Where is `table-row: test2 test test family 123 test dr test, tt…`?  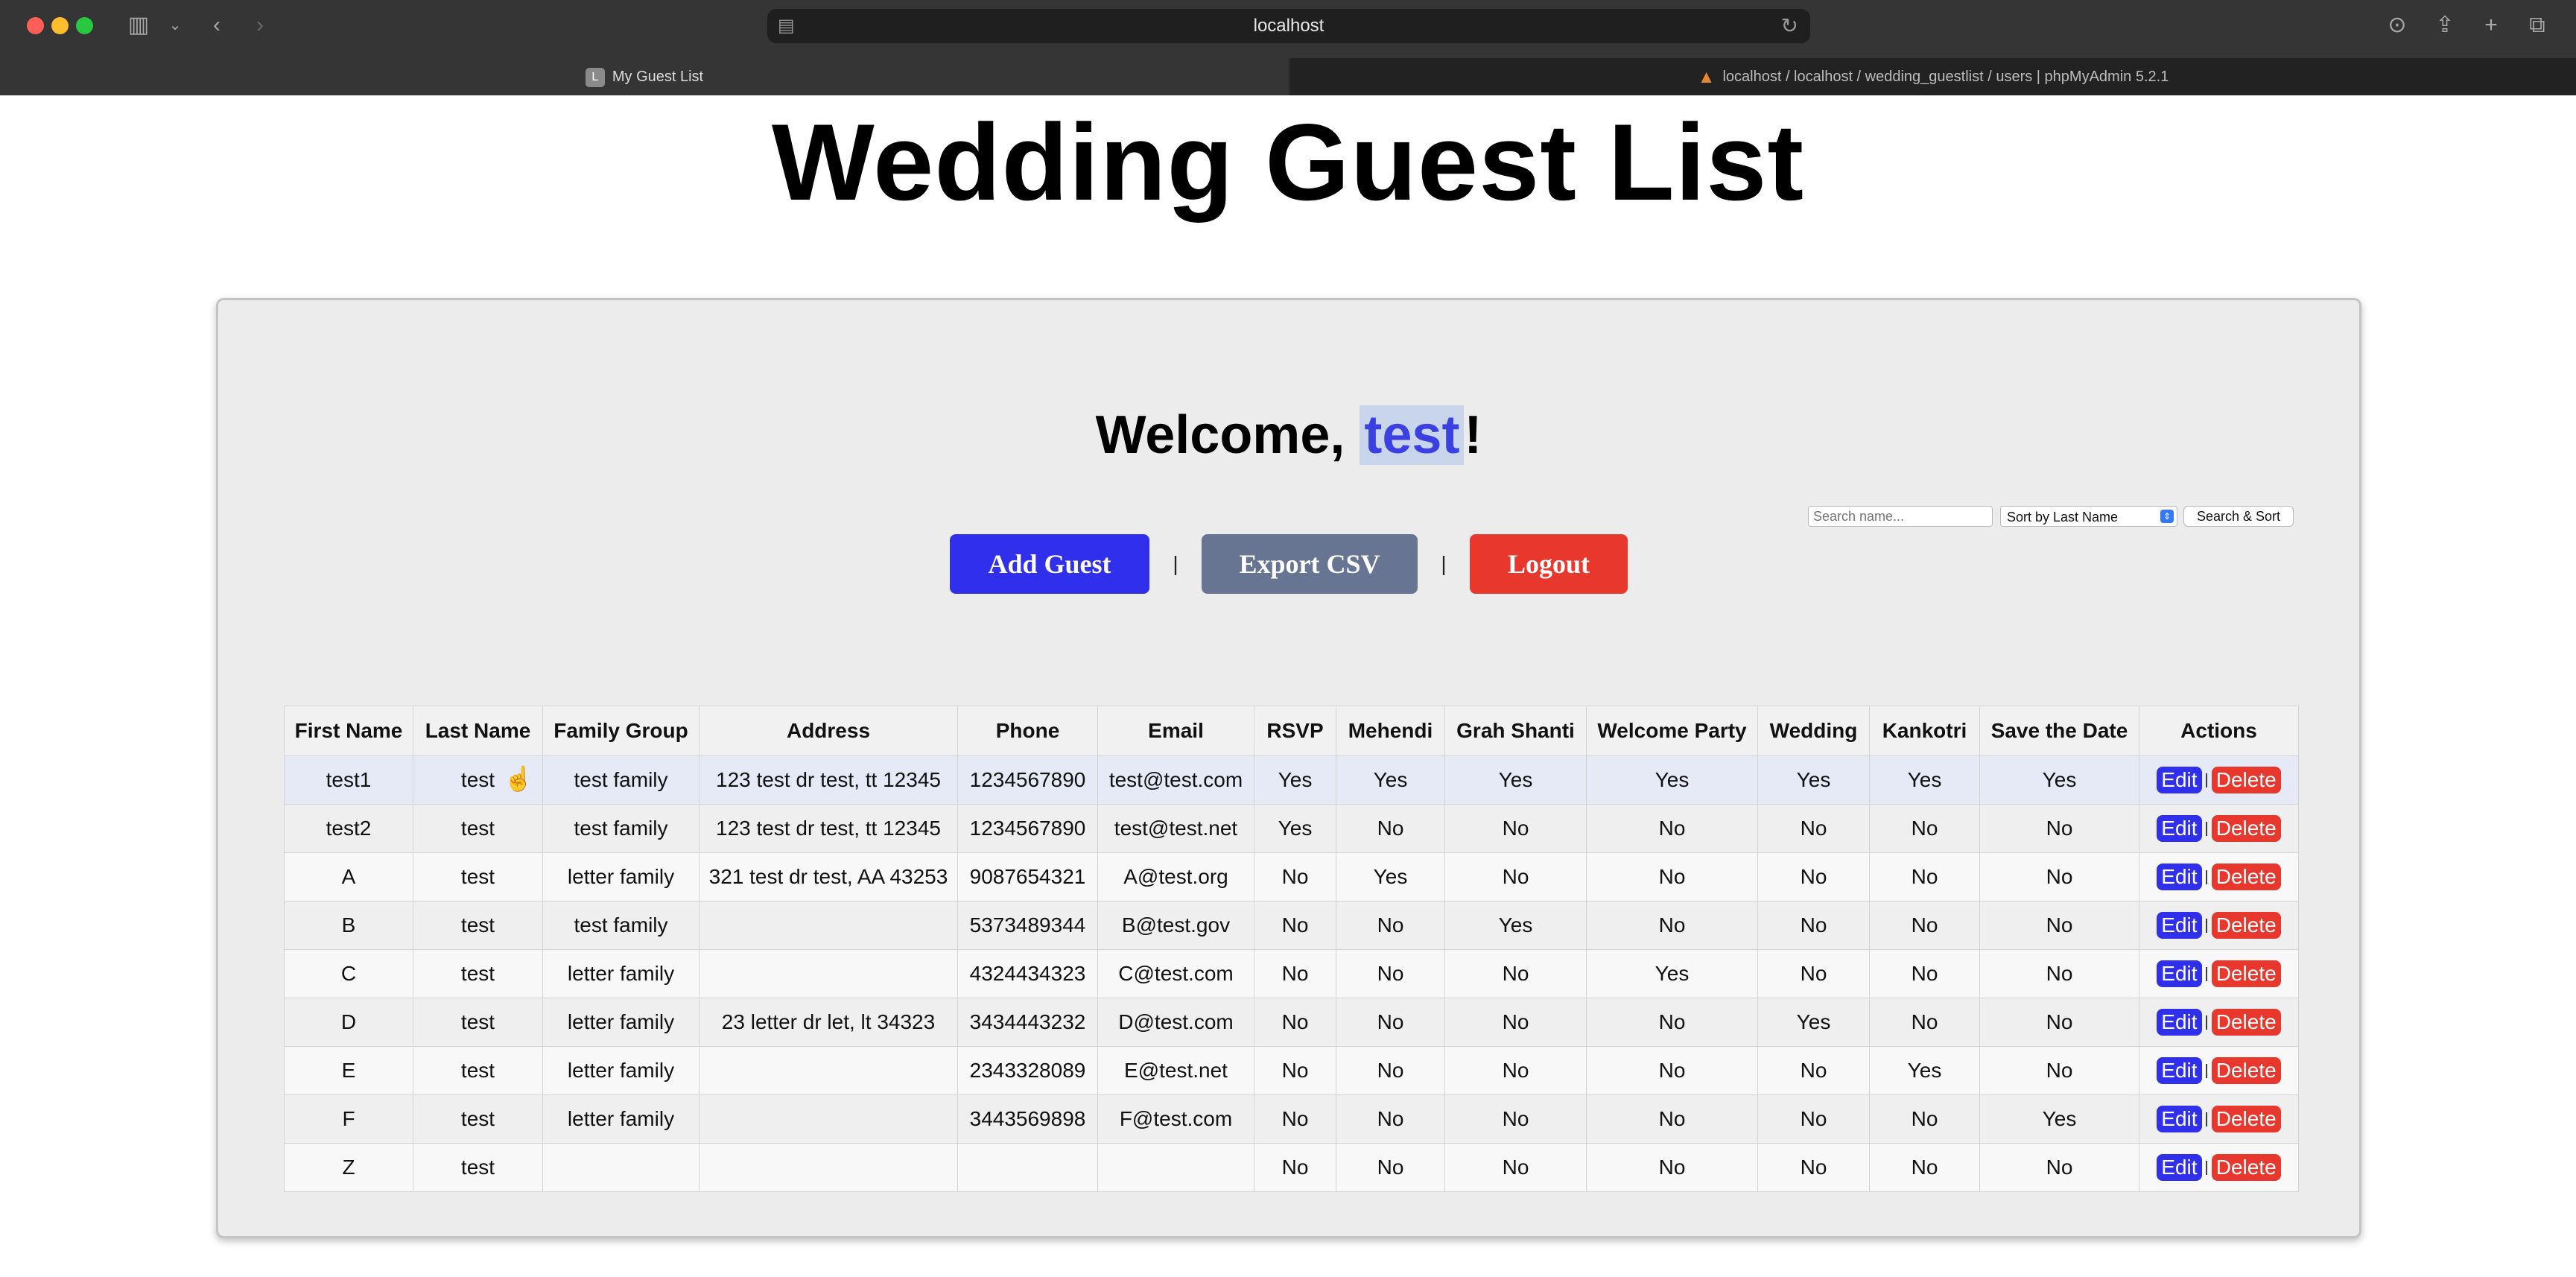 table-row: test2 test test family 123 test dr test, tt… is located at coordinates (1292, 829).